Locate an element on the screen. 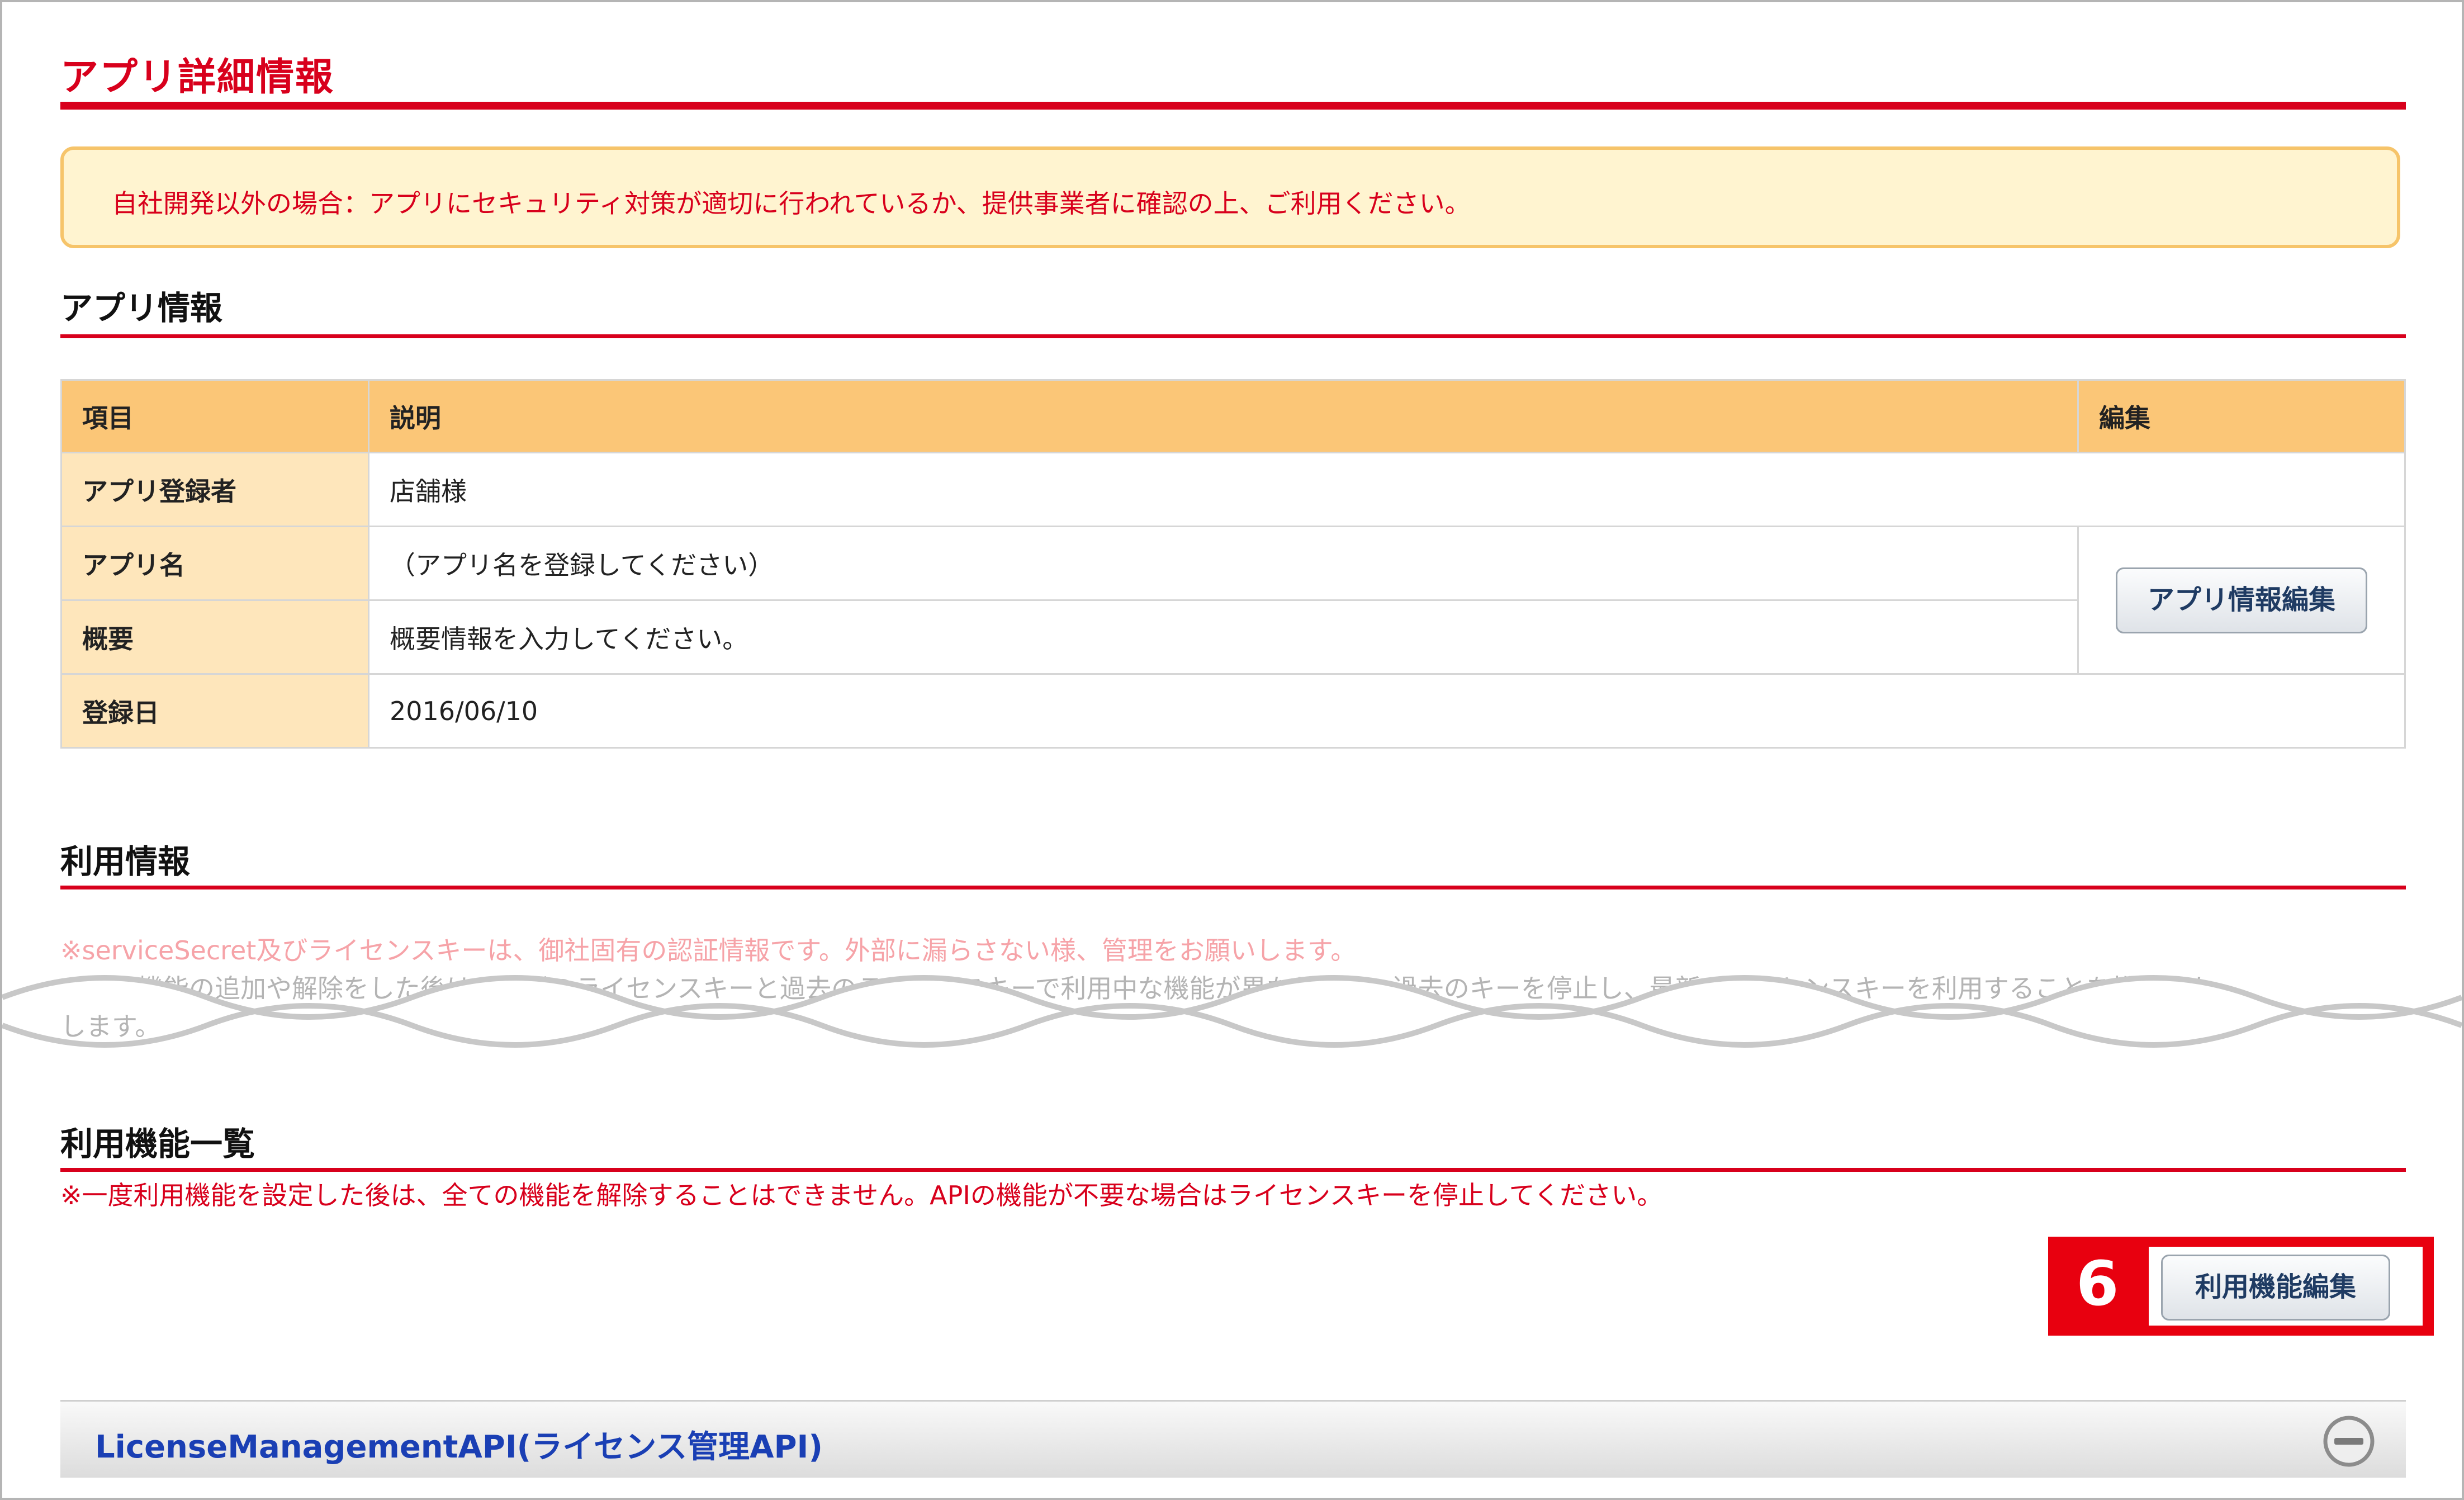 This screenshot has height=1500, width=2464. step-highlight-box: 6 利用機能編集 is located at coordinates (2241, 1286).